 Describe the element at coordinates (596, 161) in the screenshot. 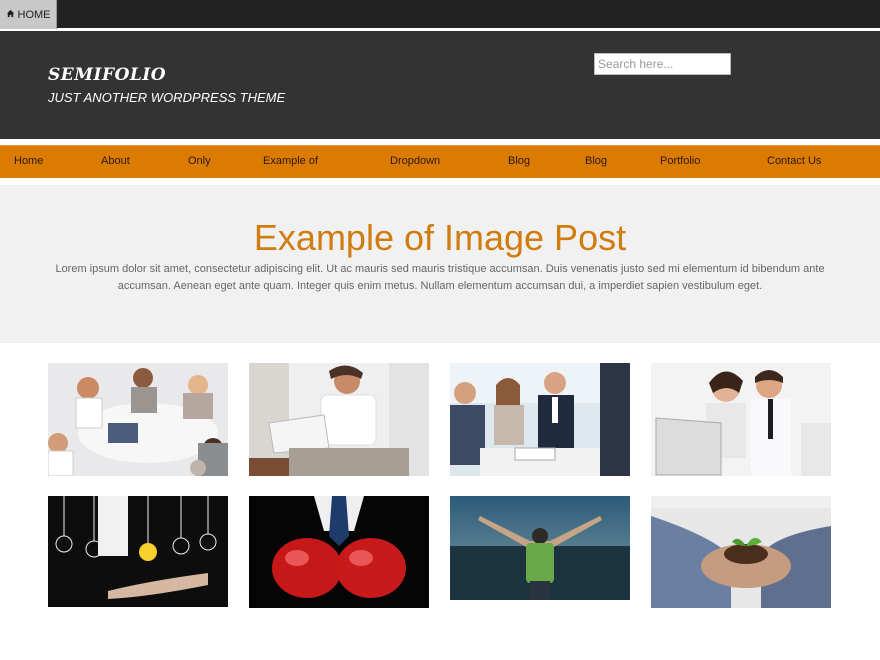

I see `nav-item-blog-2: Blog` at that location.